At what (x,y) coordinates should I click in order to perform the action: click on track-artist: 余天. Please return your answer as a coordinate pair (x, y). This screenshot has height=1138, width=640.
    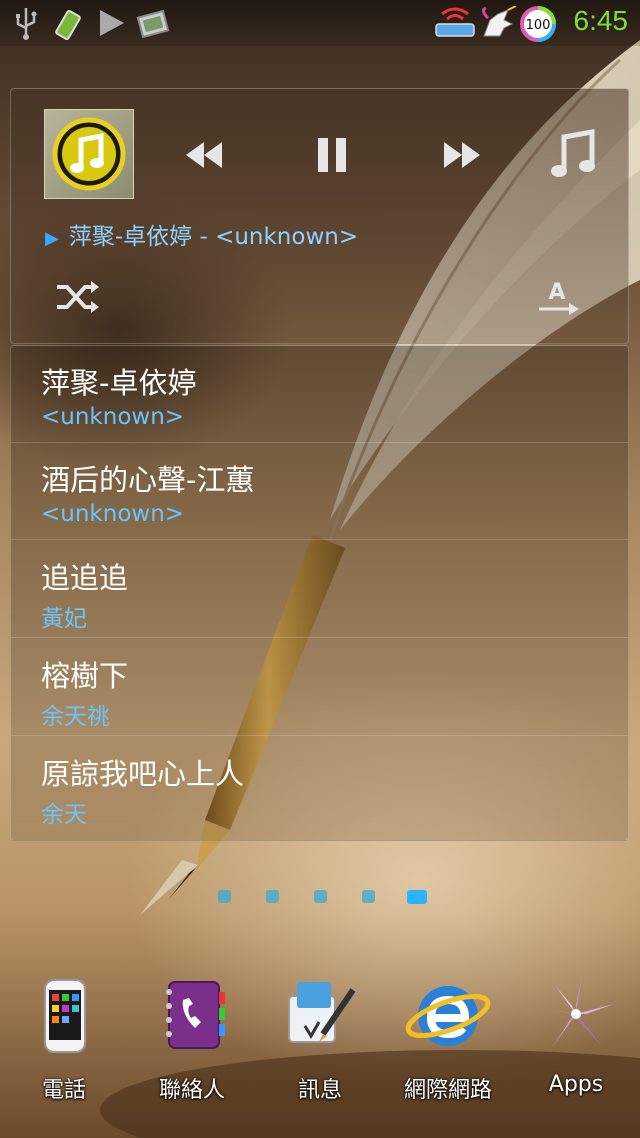
    Looking at the image, I should click on (64, 815).